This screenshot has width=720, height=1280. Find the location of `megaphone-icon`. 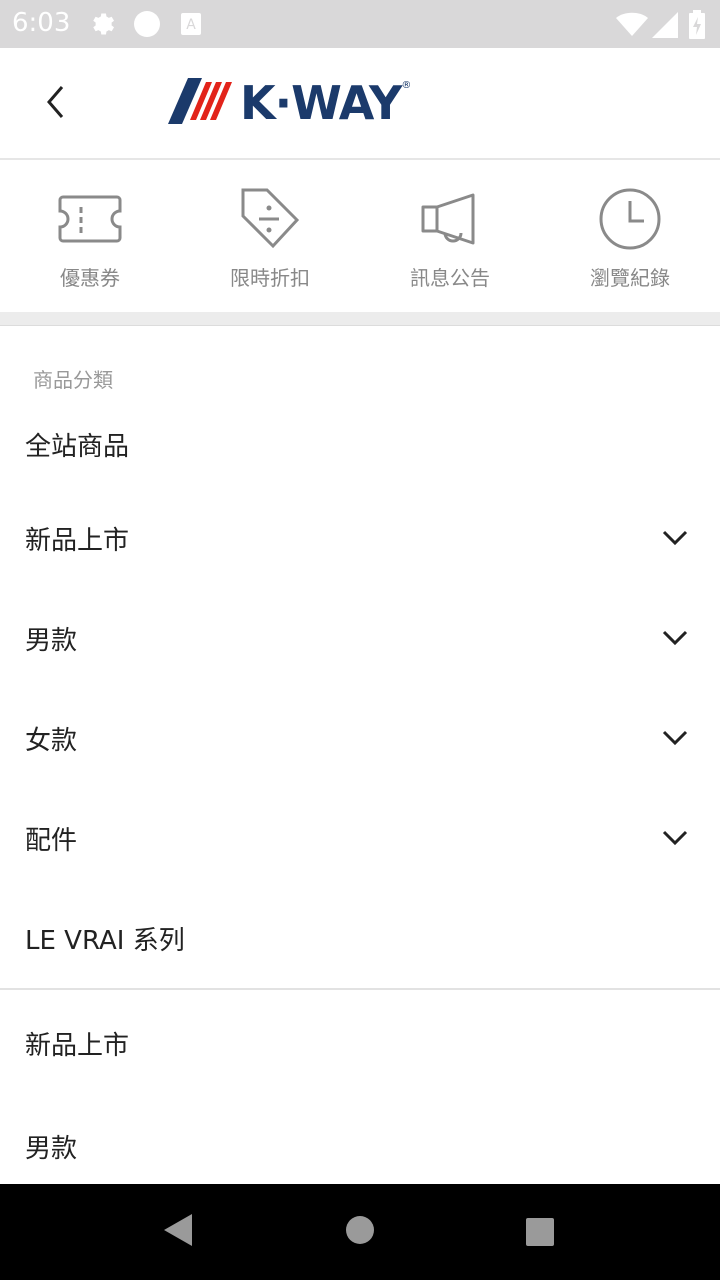

megaphone-icon is located at coordinates (450, 219).